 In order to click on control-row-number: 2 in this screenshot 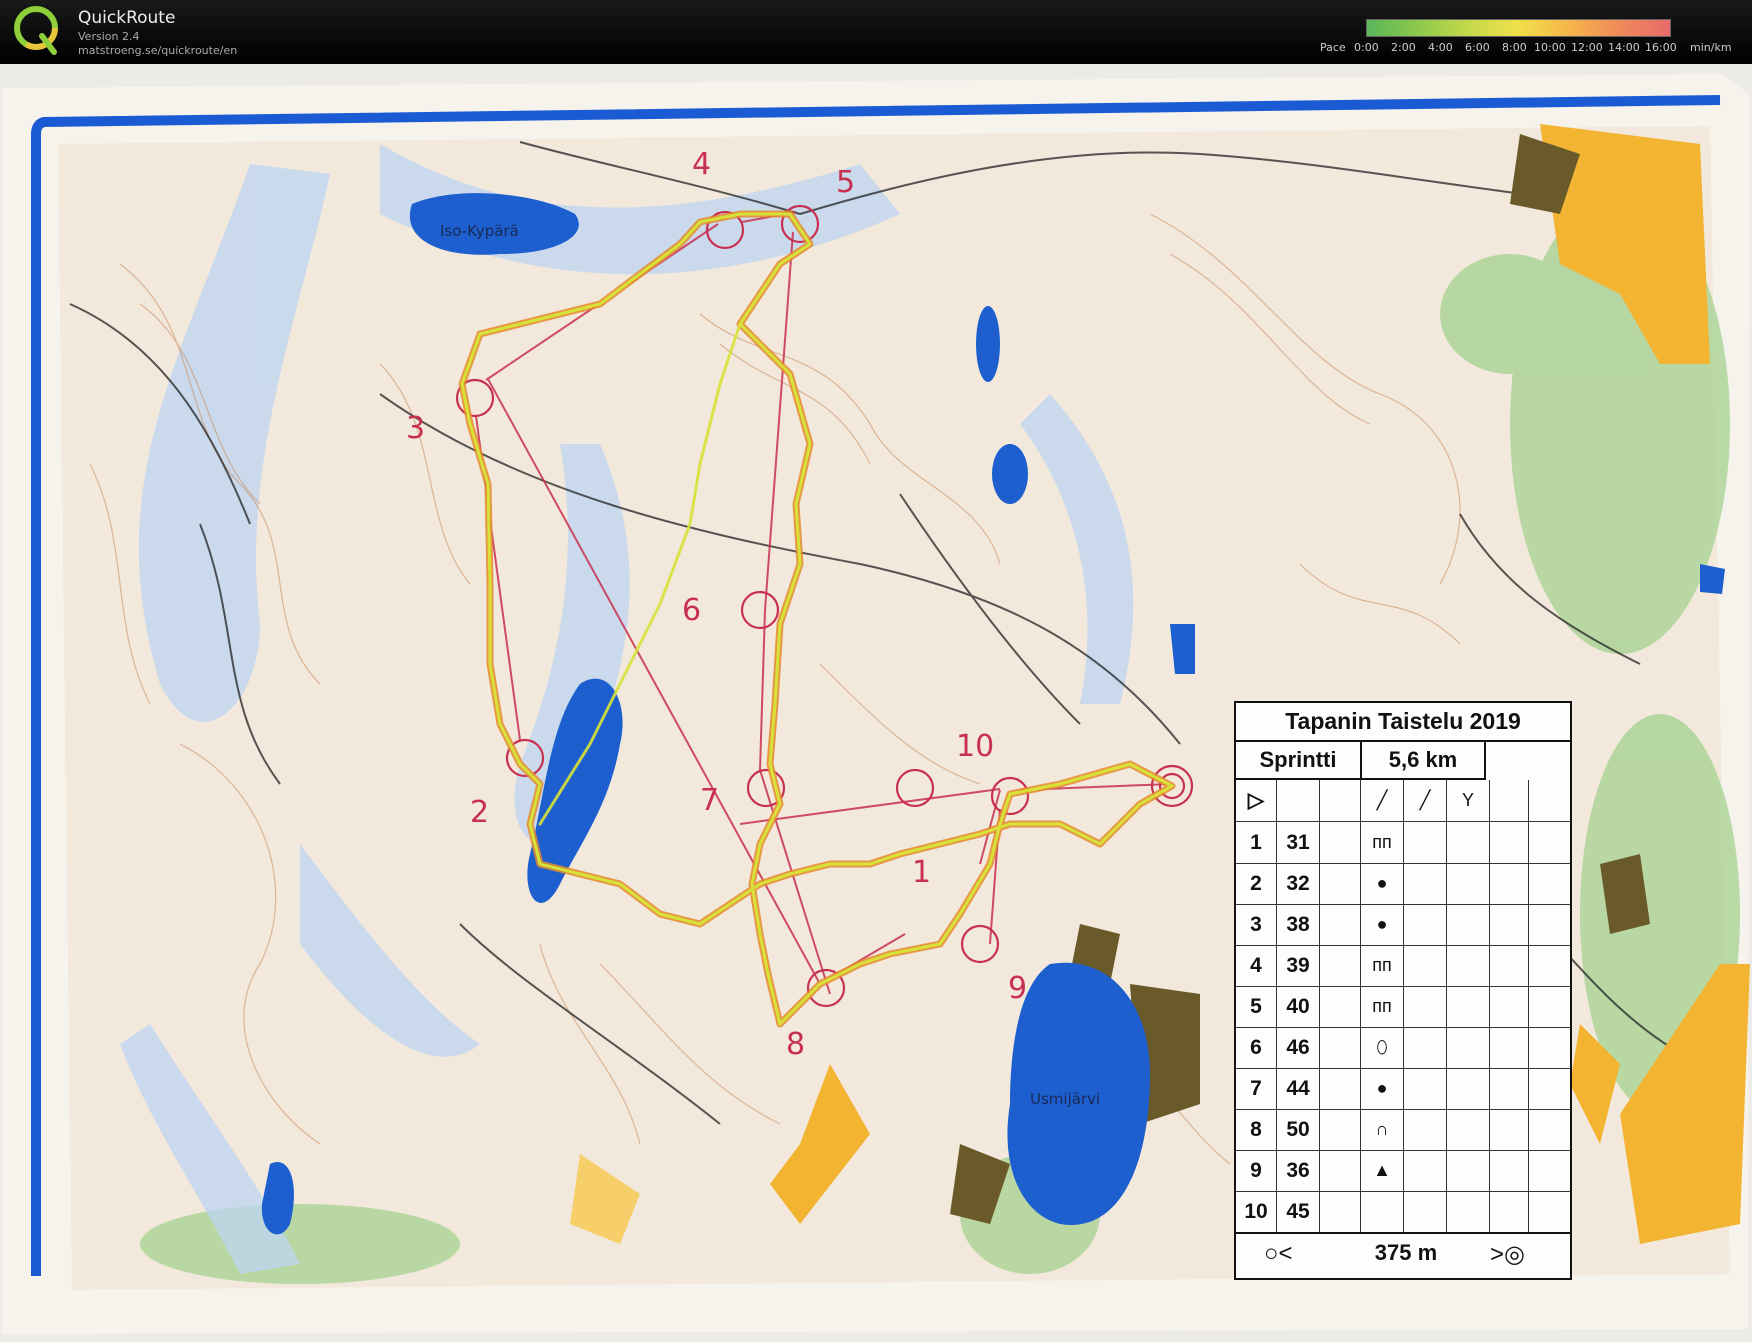, I will do `click(1256, 883)`.